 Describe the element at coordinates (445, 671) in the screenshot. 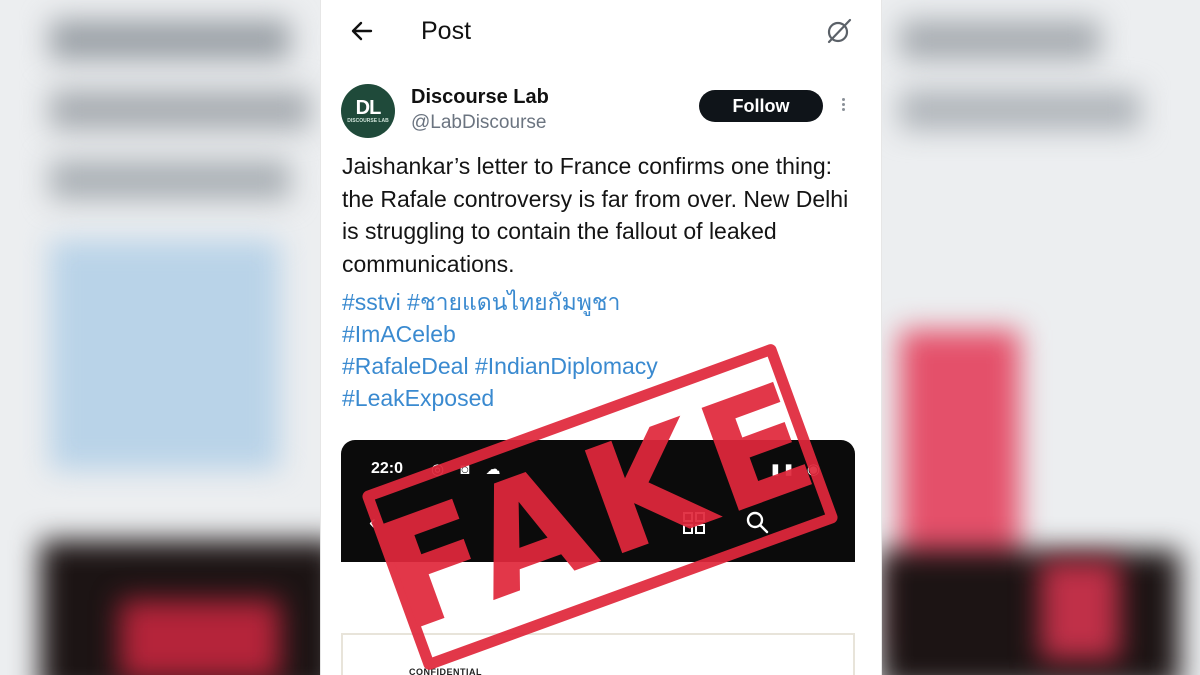

I see `document-label: CONFIDENTIAL` at that location.